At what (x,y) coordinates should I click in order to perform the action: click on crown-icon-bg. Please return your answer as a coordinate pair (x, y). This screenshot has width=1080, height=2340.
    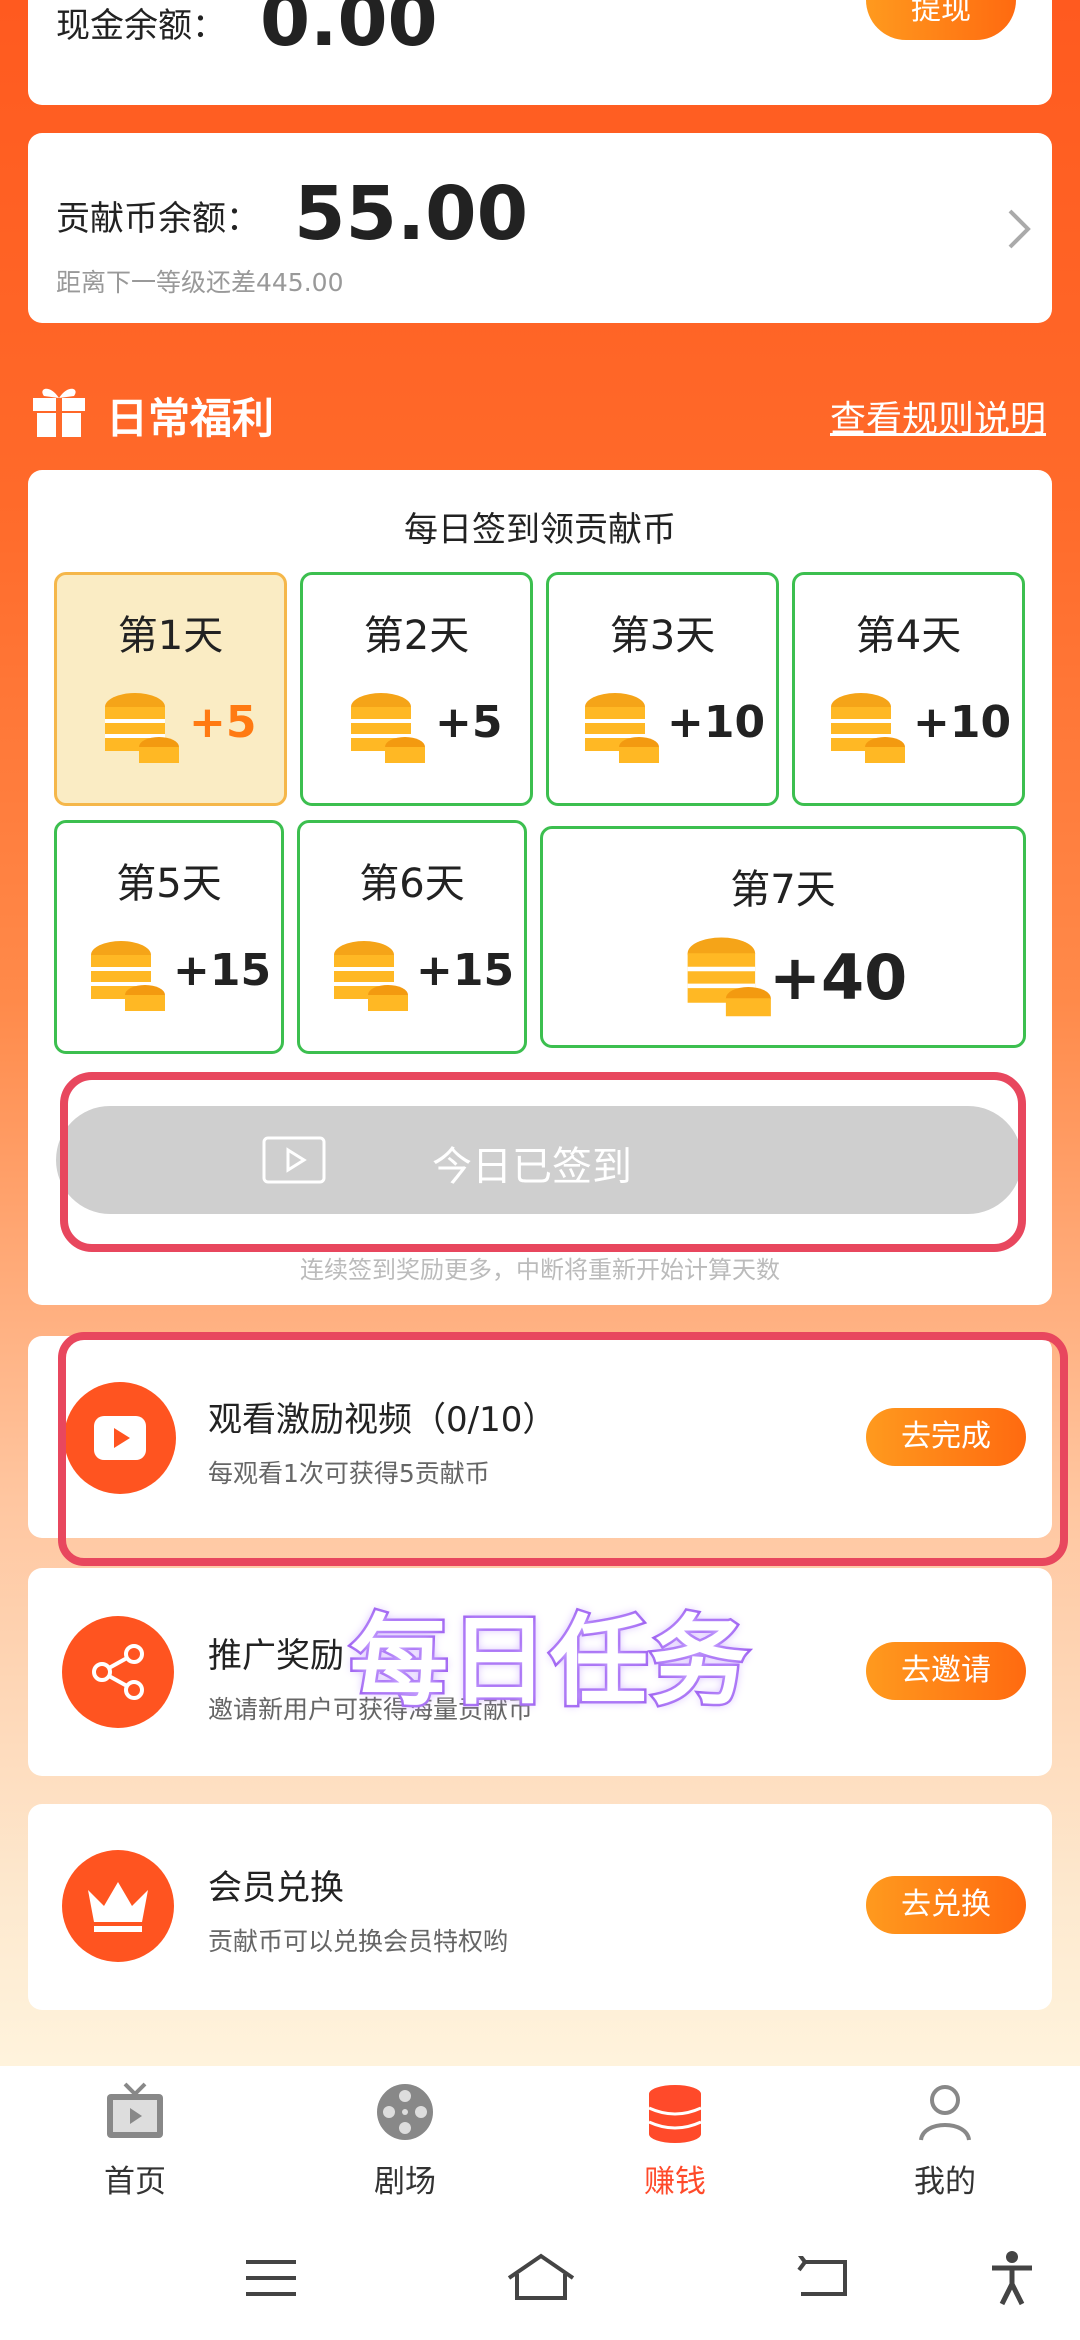
    Looking at the image, I should click on (118, 1906).